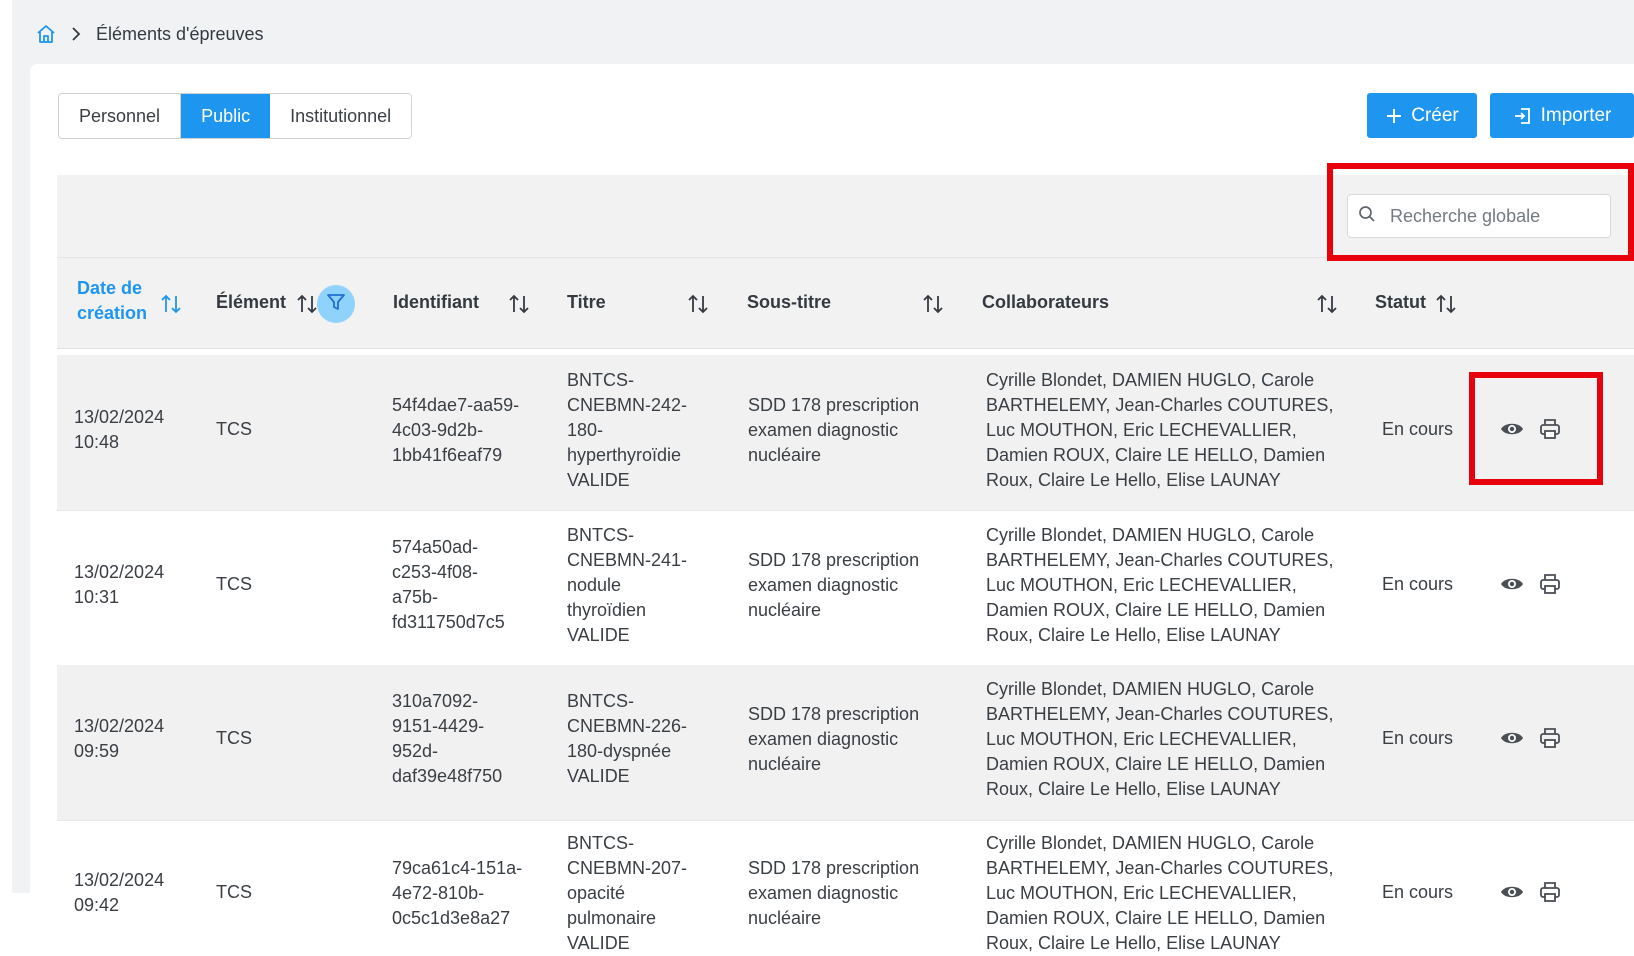 Image resolution: width=1634 pixels, height=956 pixels. Describe the element at coordinates (627, 893) in the screenshot. I see `cell-titre: BNTCS- CNEBMN-207- opacité pulmonaire VALIDE` at that location.